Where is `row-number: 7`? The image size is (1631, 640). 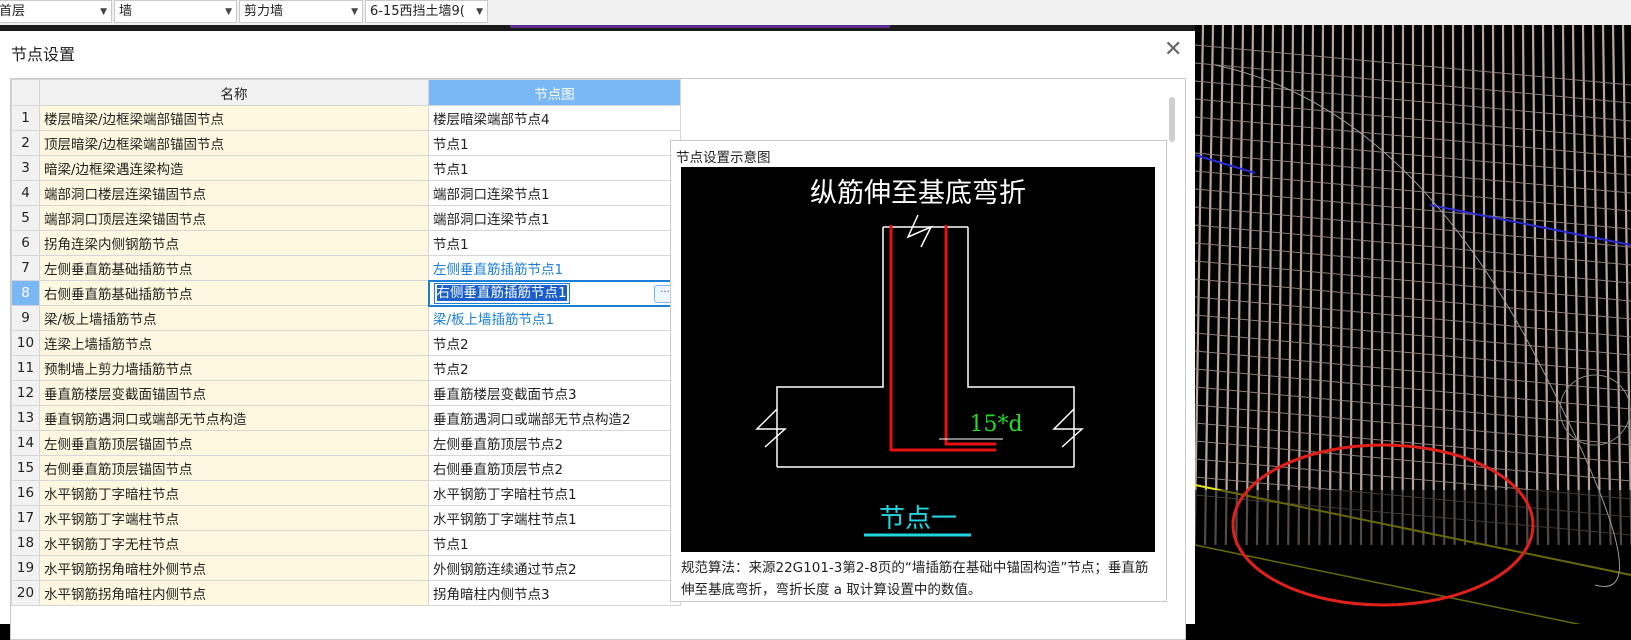
row-number: 7 is located at coordinates (26, 268).